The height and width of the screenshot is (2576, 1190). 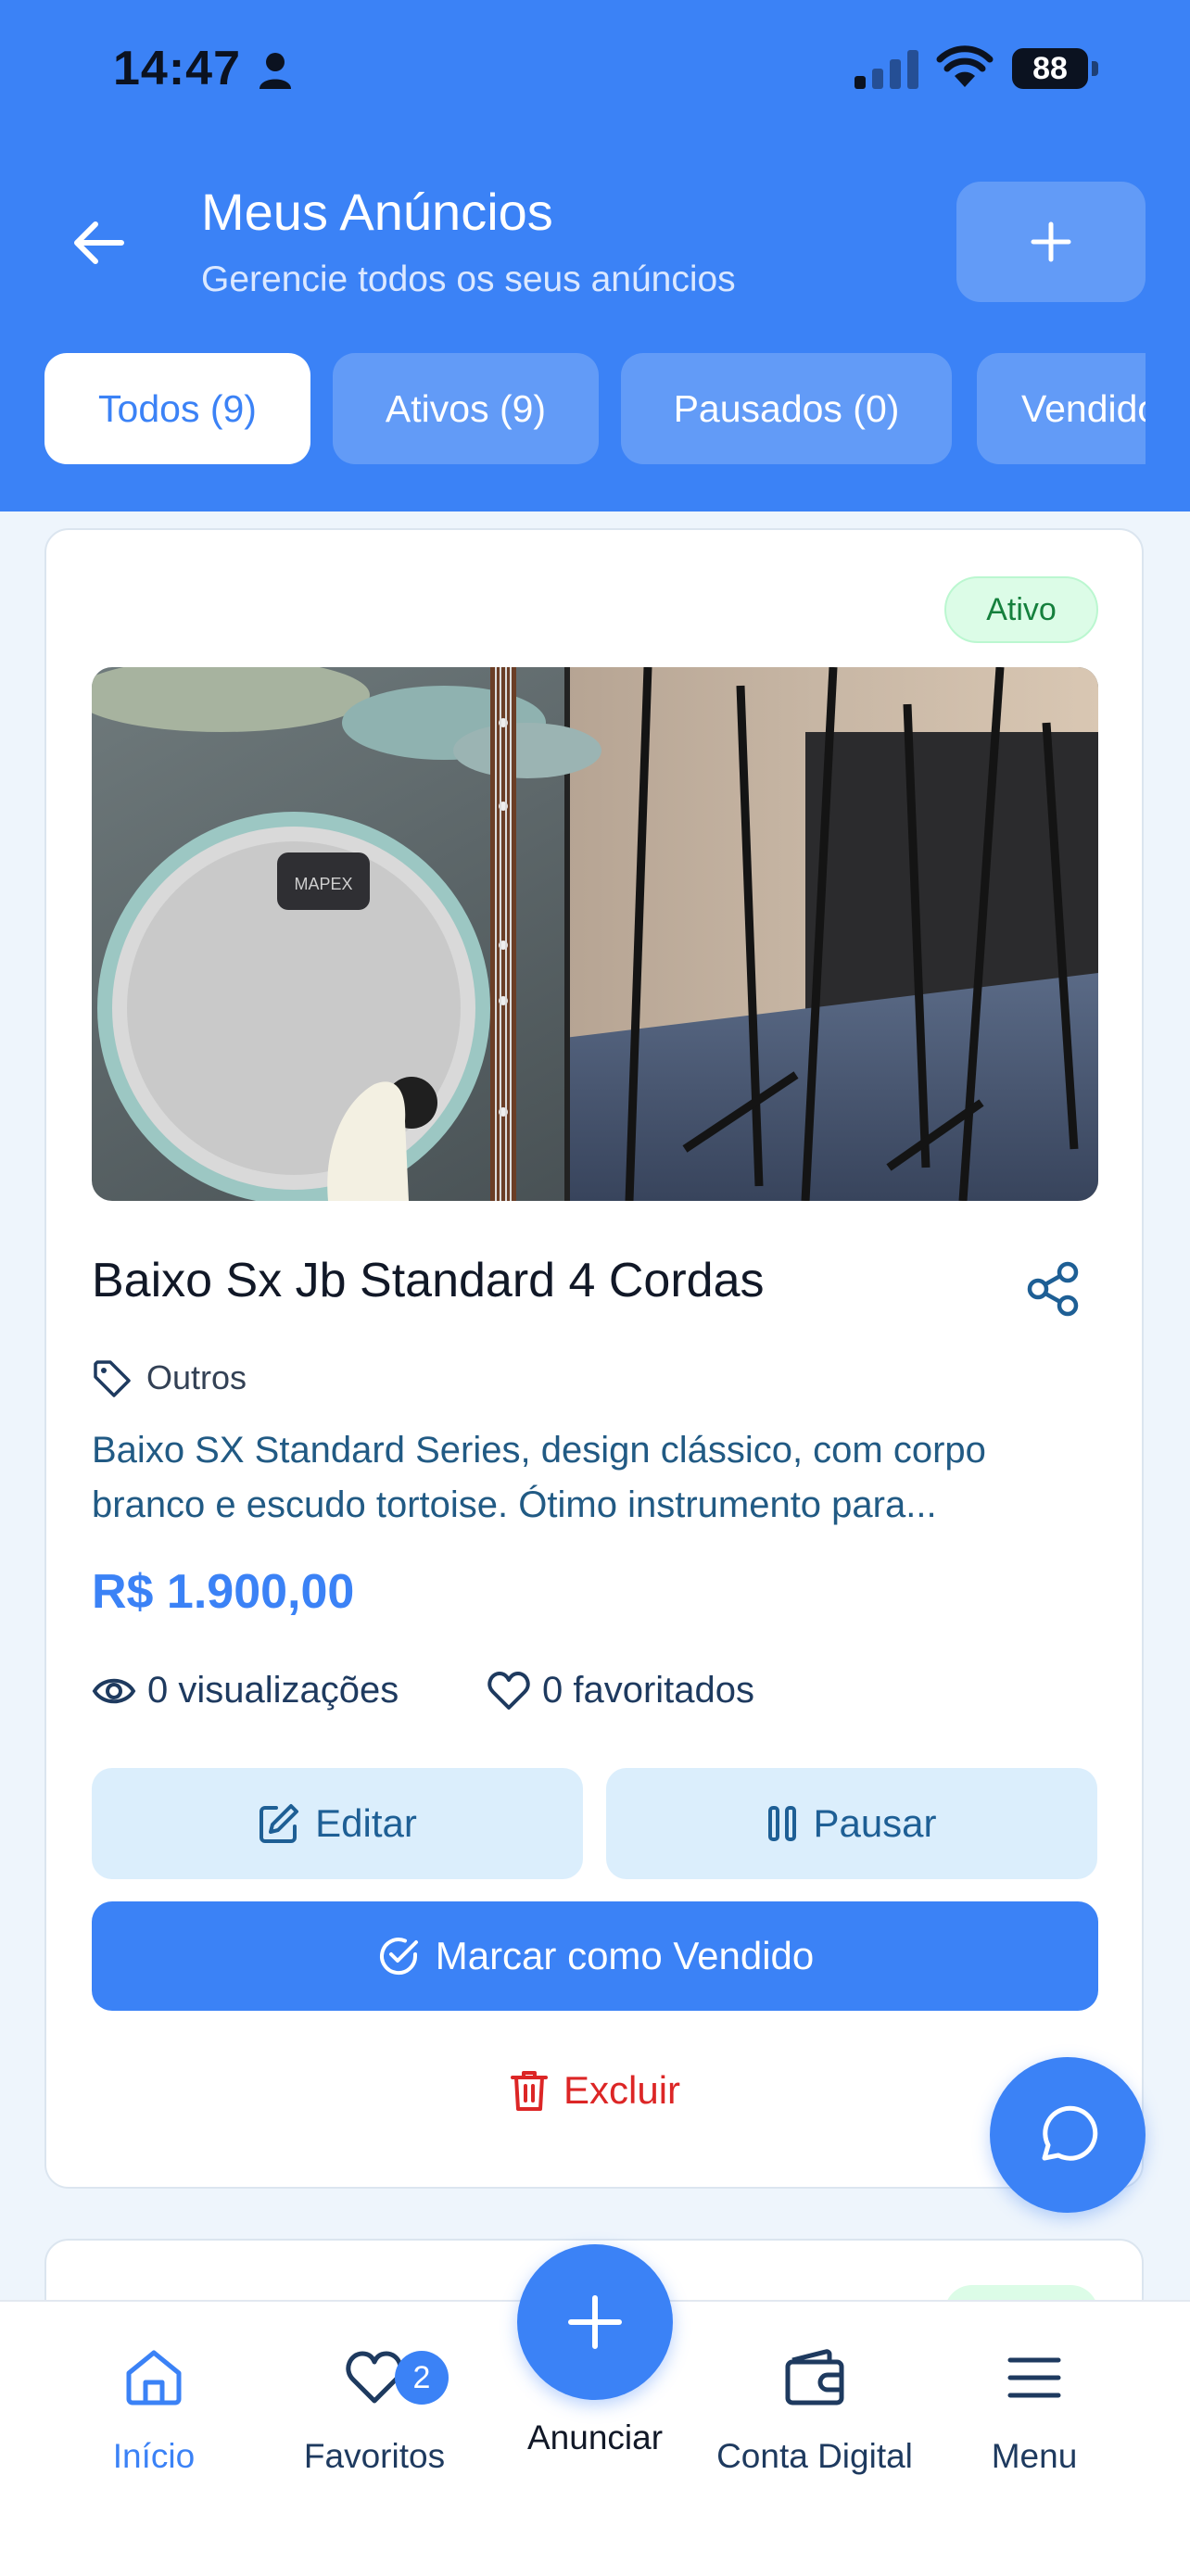 I want to click on tab-vendidos: Vendidos, so click(x=1061, y=409).